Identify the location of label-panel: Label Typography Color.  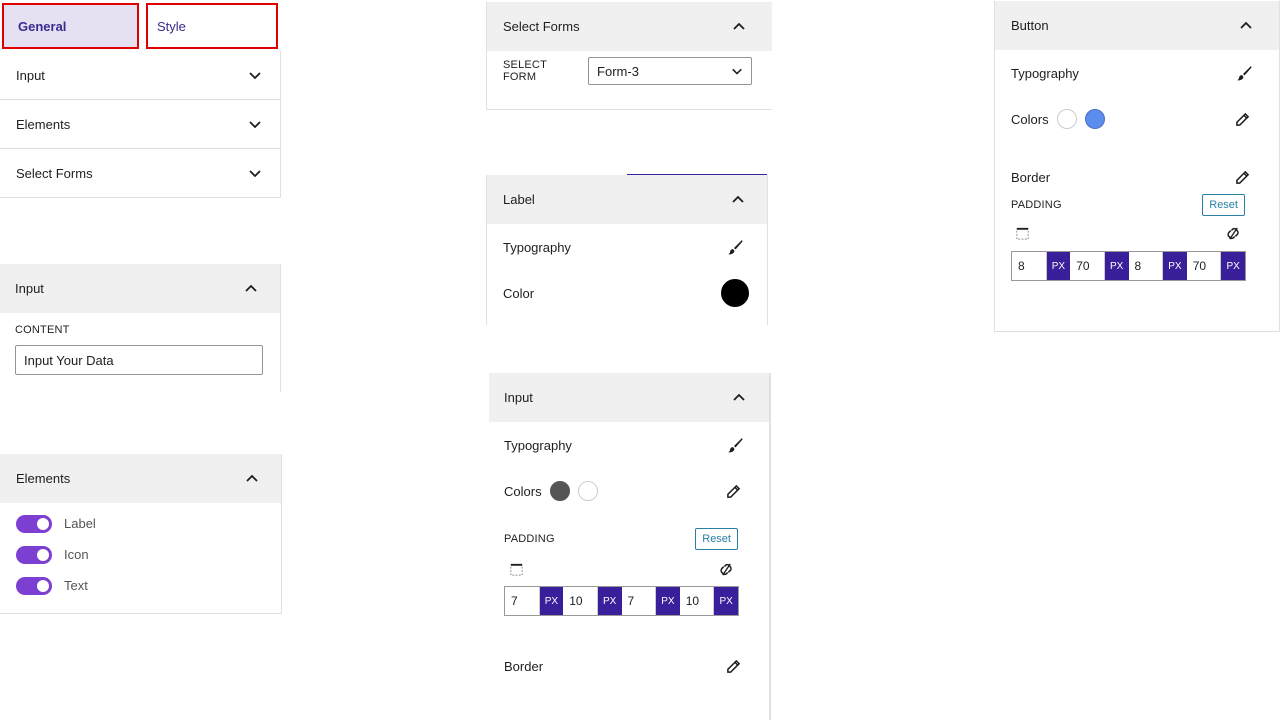
(627, 250).